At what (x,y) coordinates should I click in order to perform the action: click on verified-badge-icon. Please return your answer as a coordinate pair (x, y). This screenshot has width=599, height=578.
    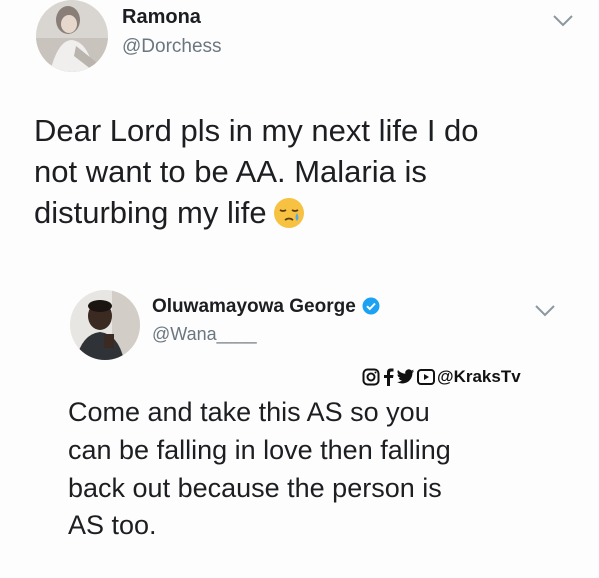
    Looking at the image, I should click on (371, 306).